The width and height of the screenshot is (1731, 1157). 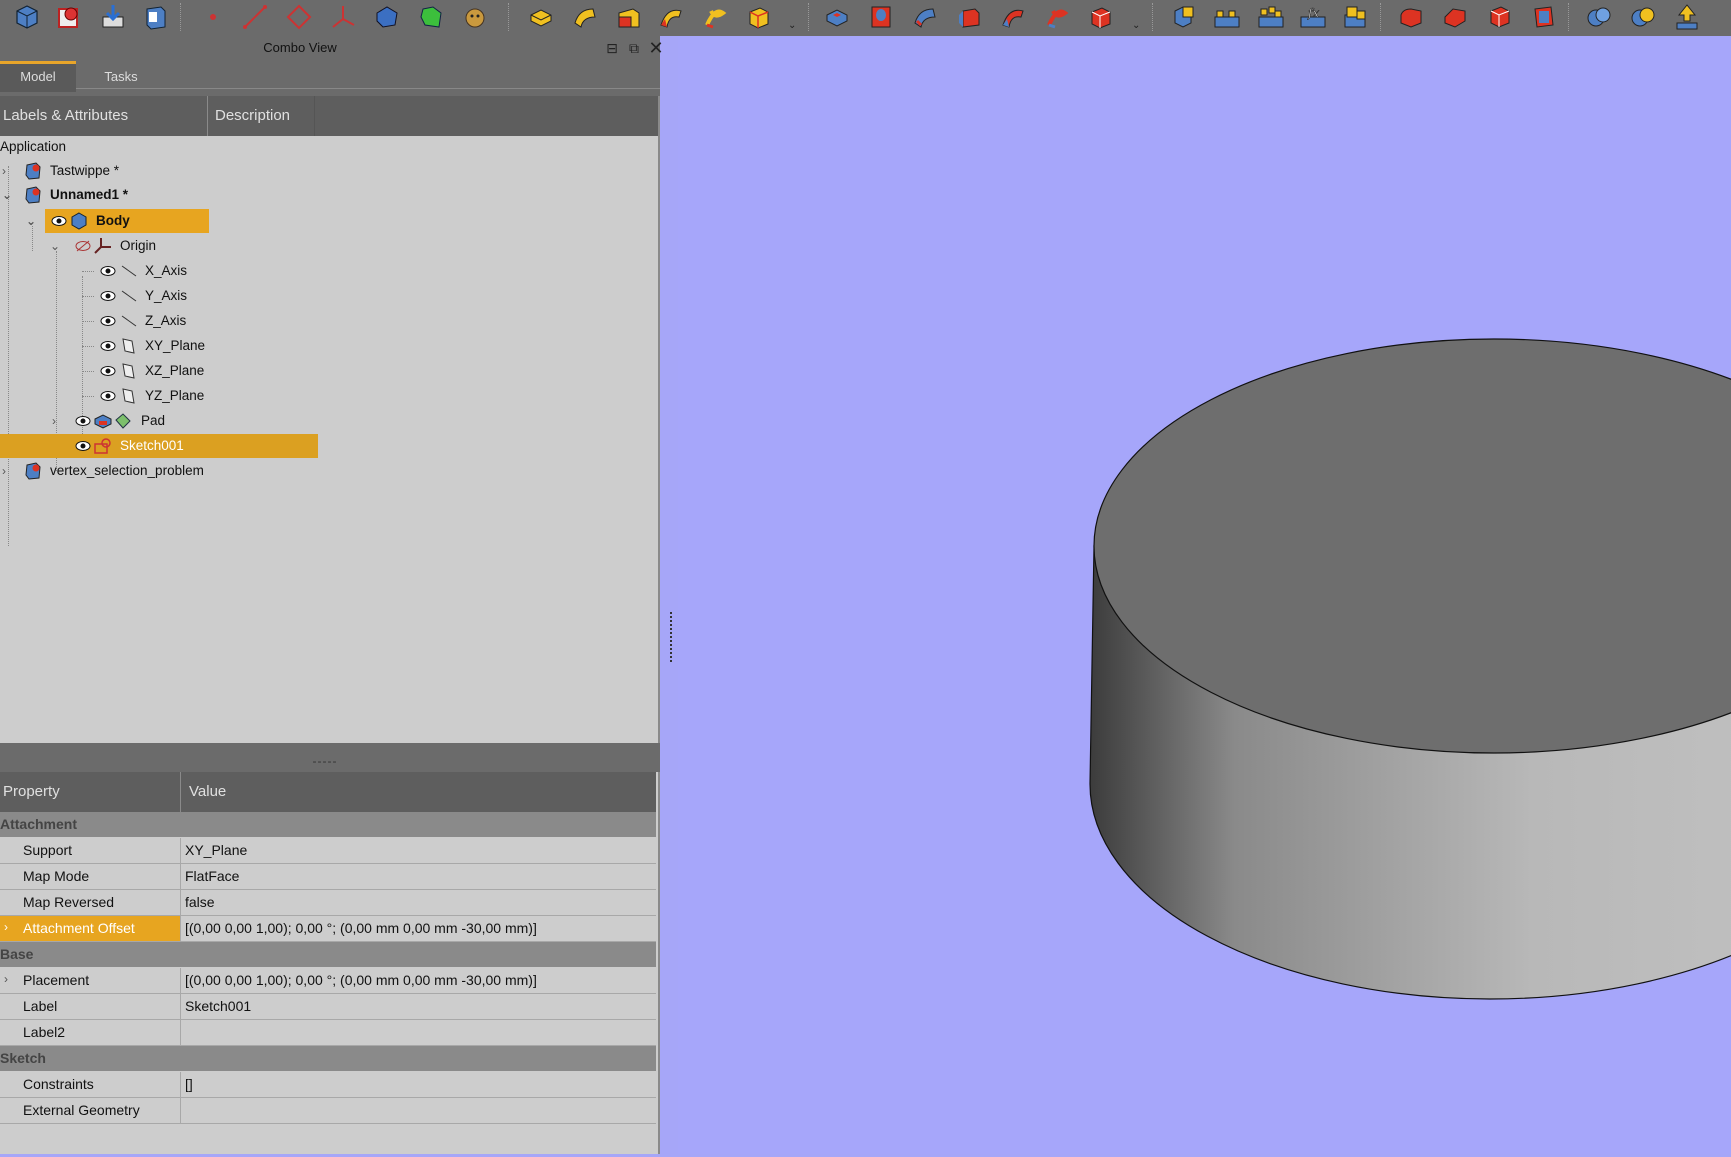 What do you see at coordinates (300, 47) in the screenshot?
I see `combo-view-title: Combo View` at bounding box center [300, 47].